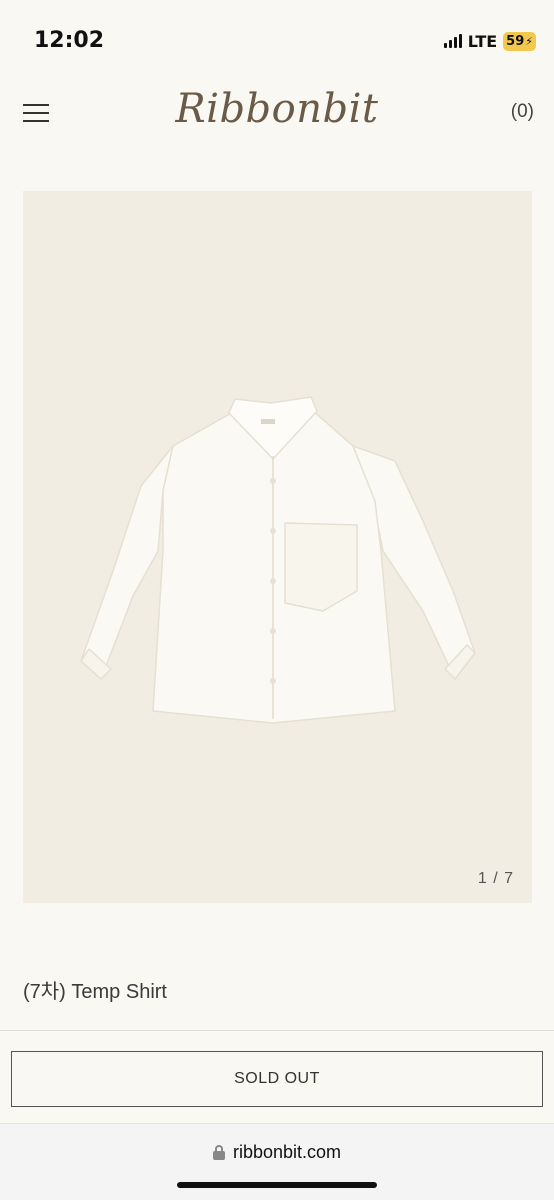  What do you see at coordinates (277, 1033) in the screenshot?
I see `divider` at bounding box center [277, 1033].